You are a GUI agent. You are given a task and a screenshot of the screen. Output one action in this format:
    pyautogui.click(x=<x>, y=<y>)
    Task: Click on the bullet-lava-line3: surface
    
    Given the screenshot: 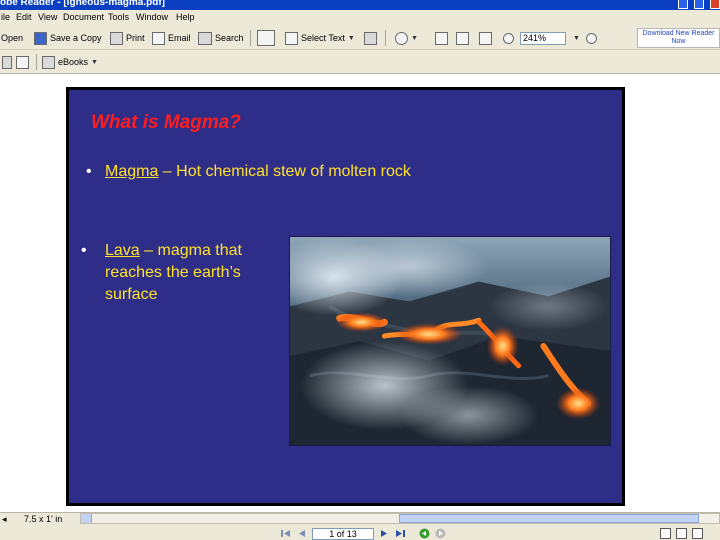 What is the action you would take?
    pyautogui.click(x=131, y=294)
    